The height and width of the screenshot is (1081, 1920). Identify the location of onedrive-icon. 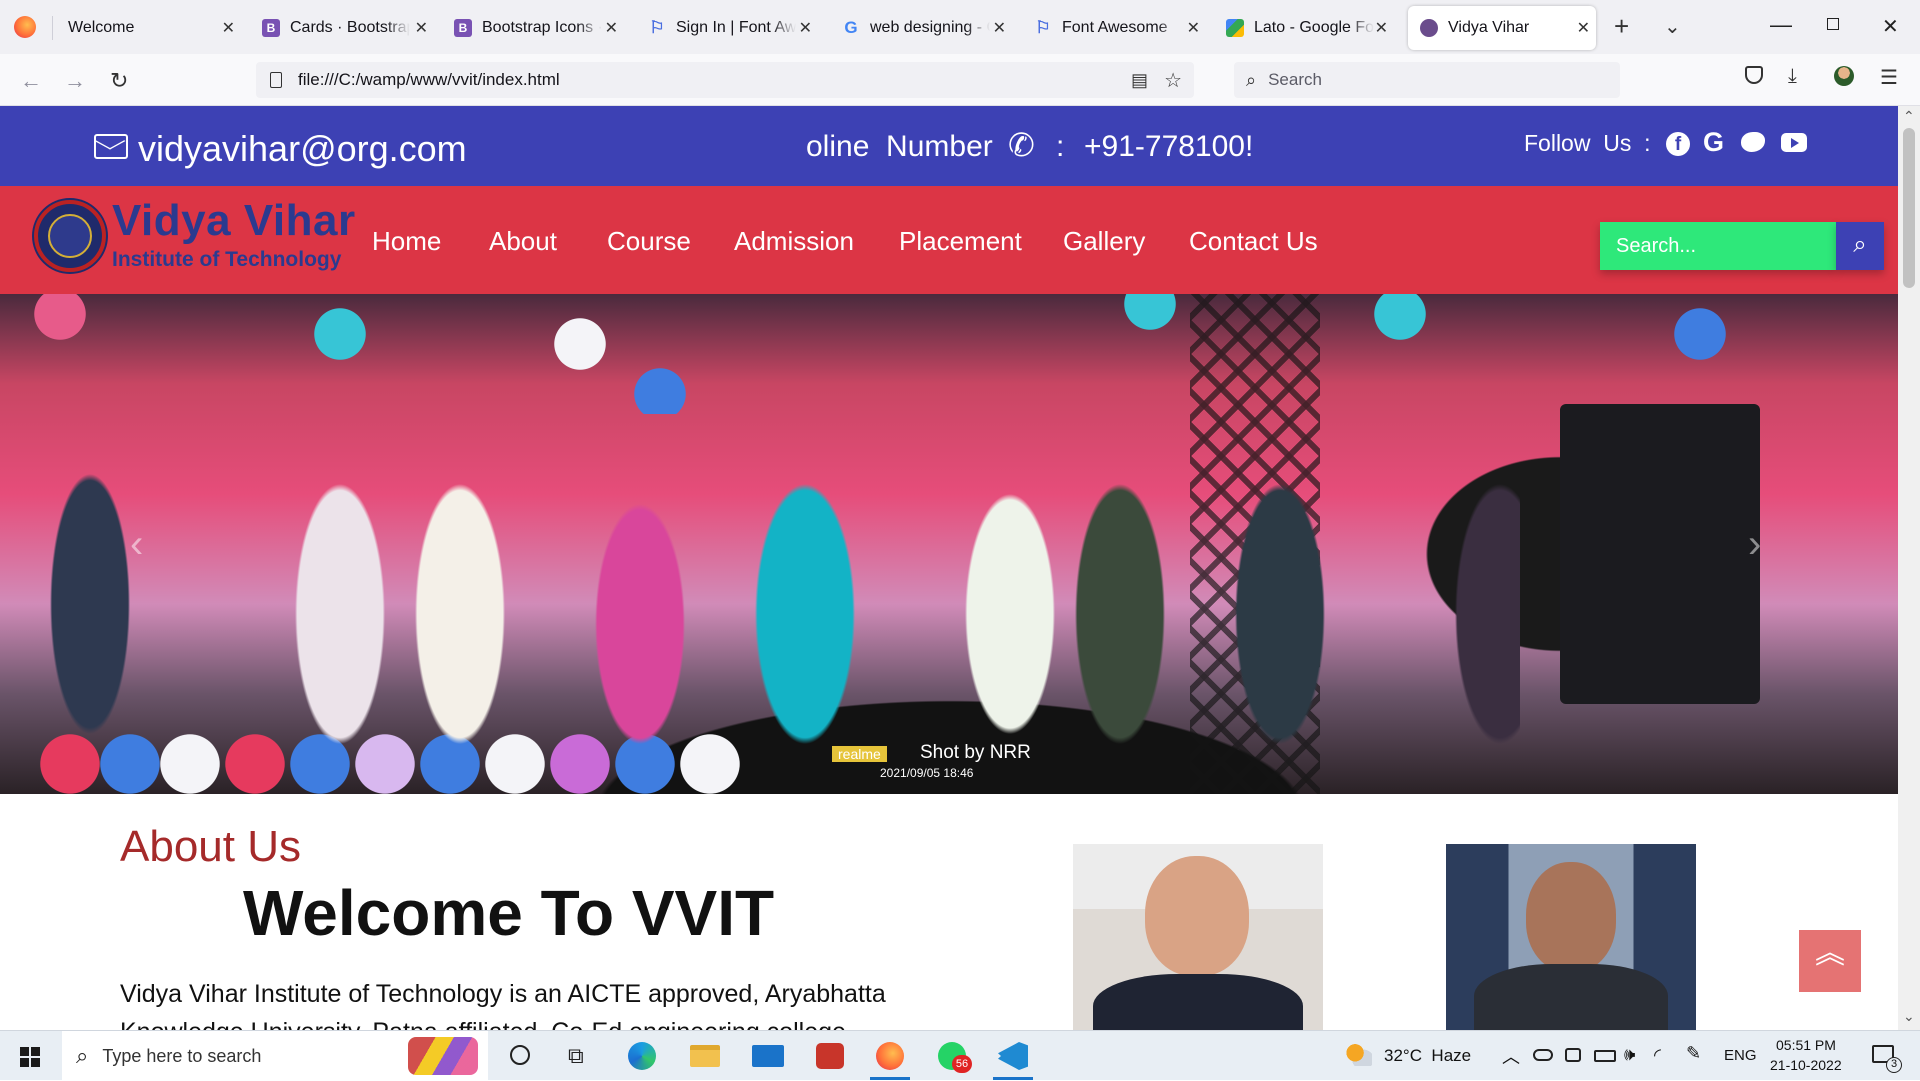
(1543, 1055).